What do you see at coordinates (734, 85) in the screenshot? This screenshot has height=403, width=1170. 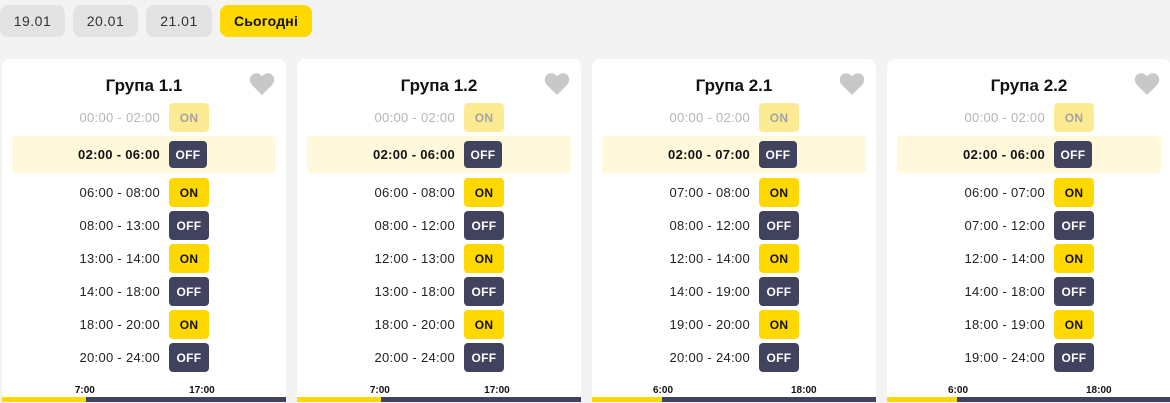 I see `group-title: Група 2.1` at bounding box center [734, 85].